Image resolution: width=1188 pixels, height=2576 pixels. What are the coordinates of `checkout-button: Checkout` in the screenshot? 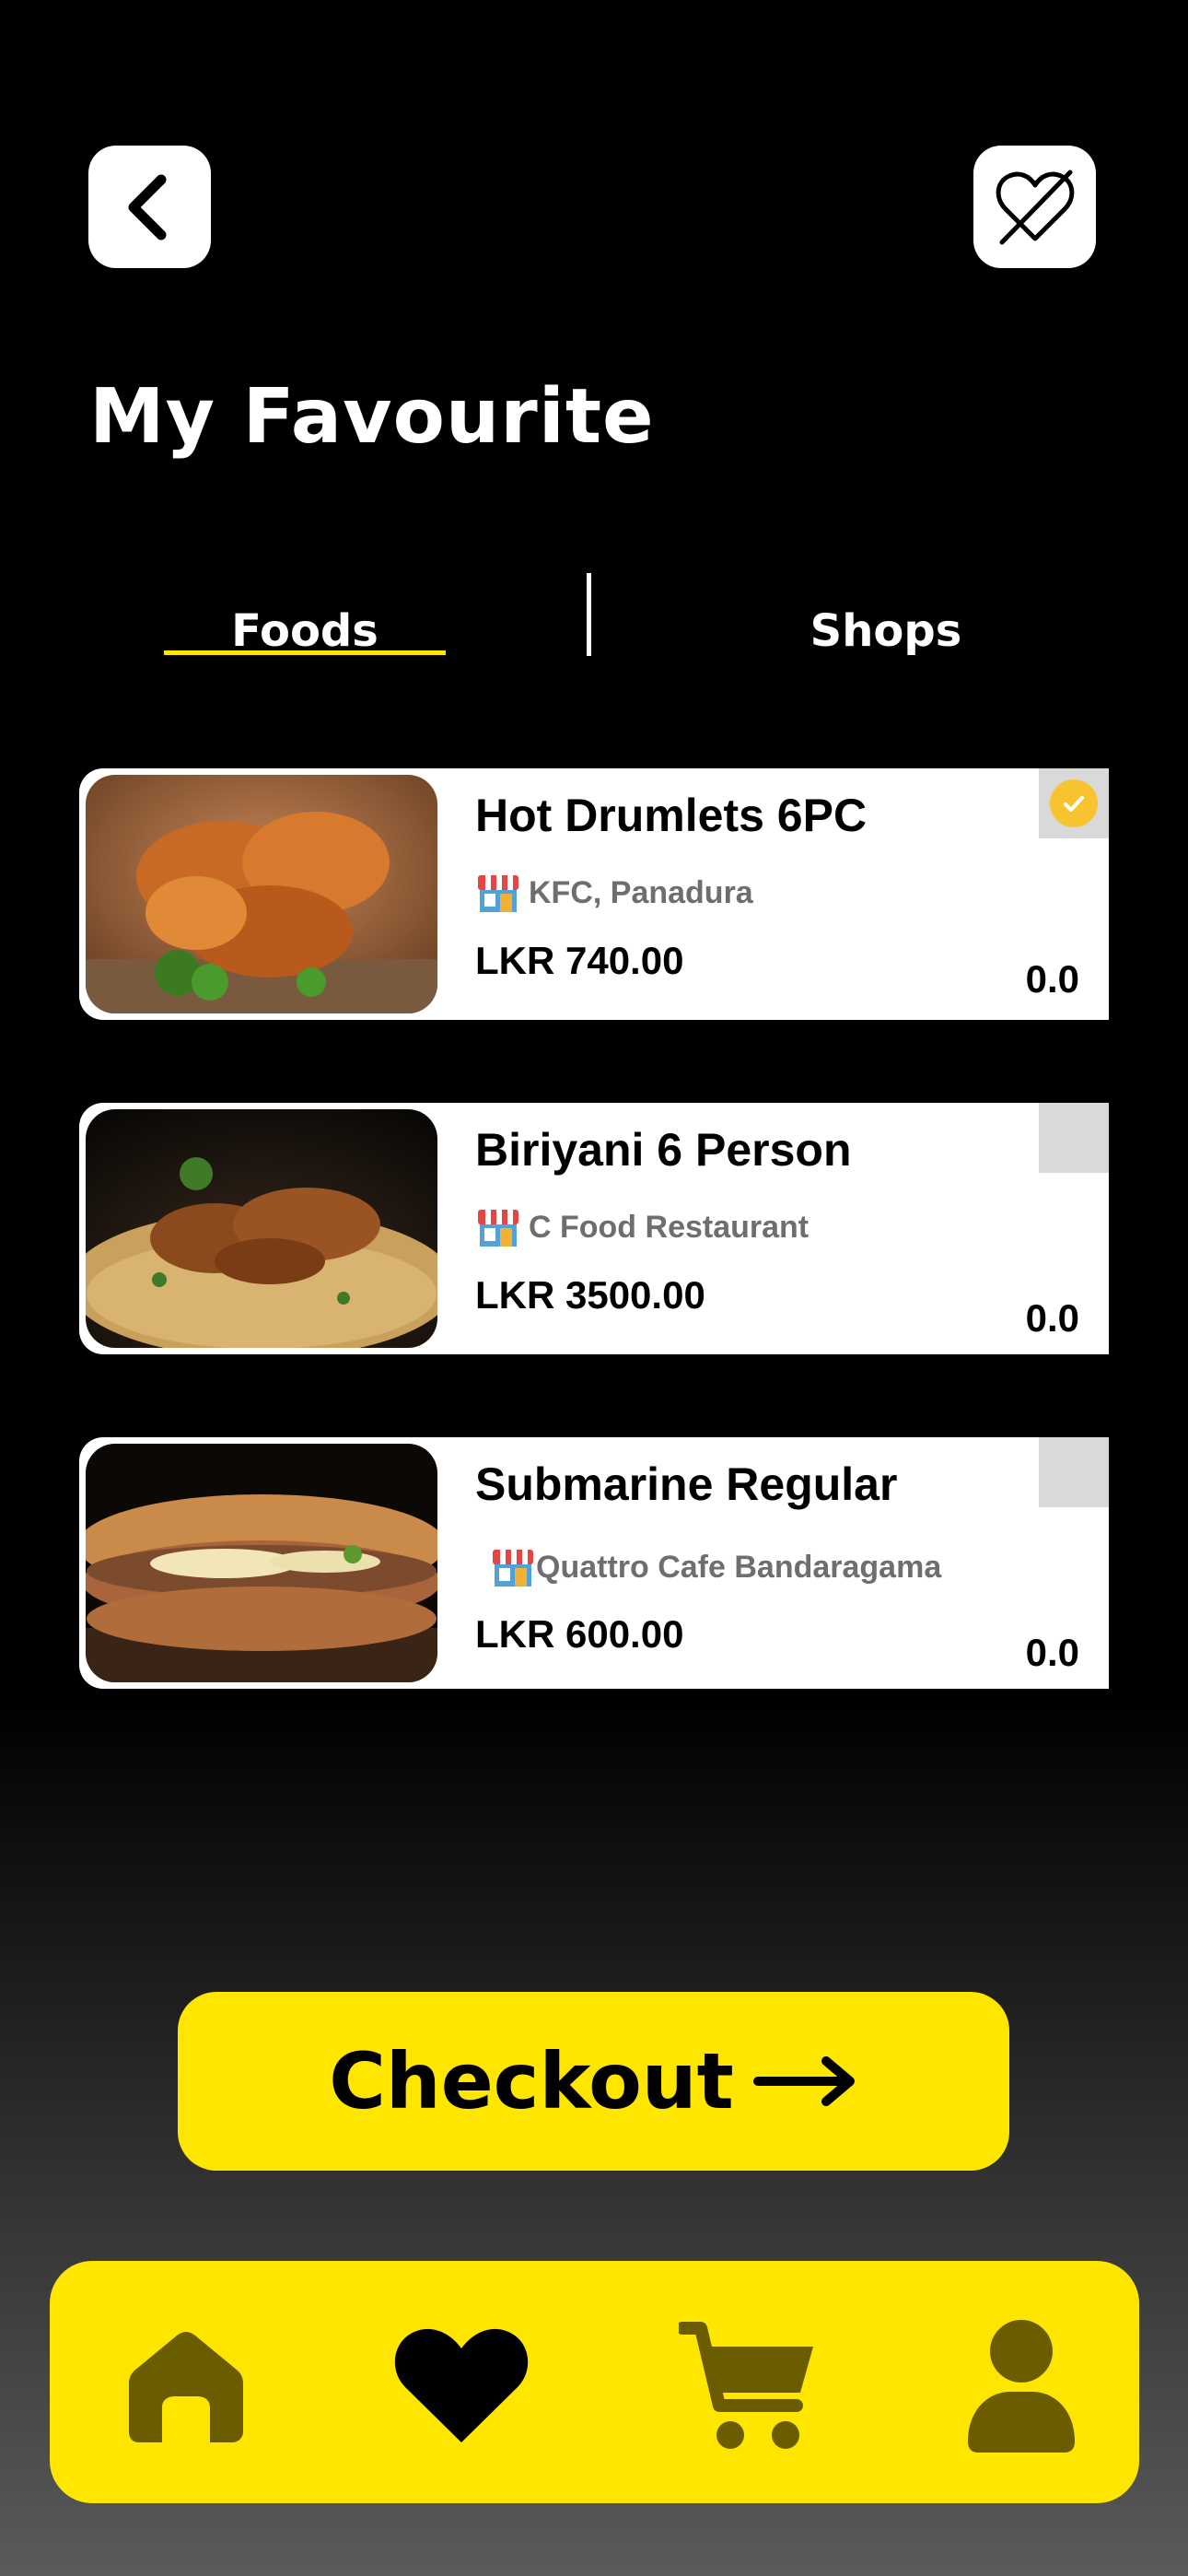 It's located at (593, 2081).